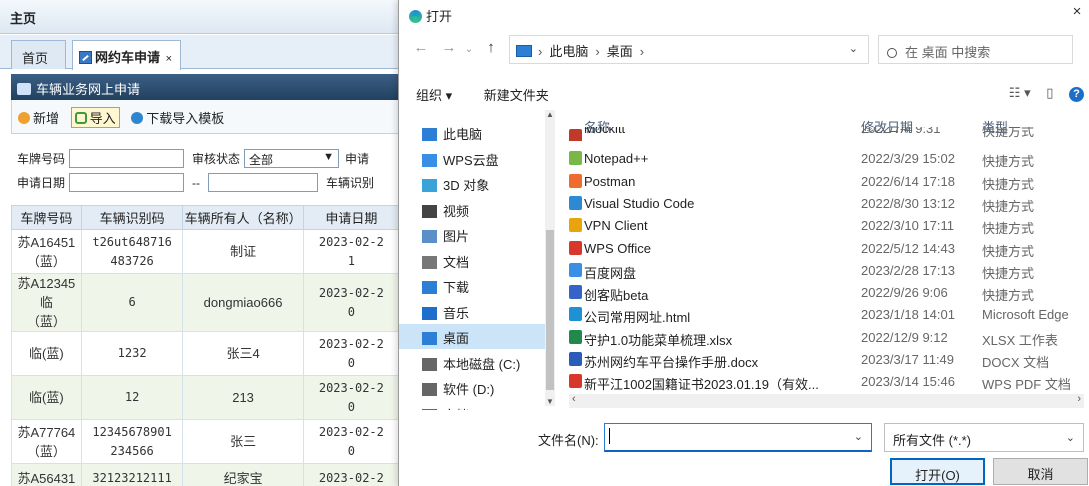 This screenshot has height=486, width=1089. What do you see at coordinates (738, 437) in the screenshot?
I see `filename-input: ⌄` at bounding box center [738, 437].